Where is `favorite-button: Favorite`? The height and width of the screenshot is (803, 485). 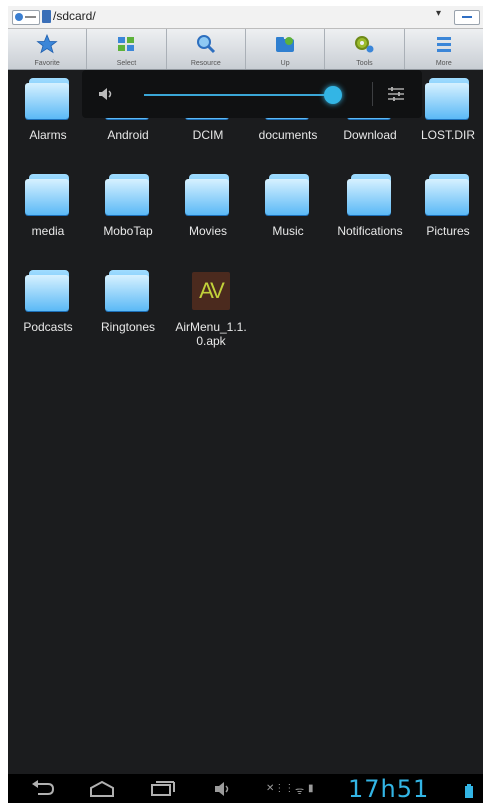 favorite-button: Favorite is located at coordinates (48, 49).